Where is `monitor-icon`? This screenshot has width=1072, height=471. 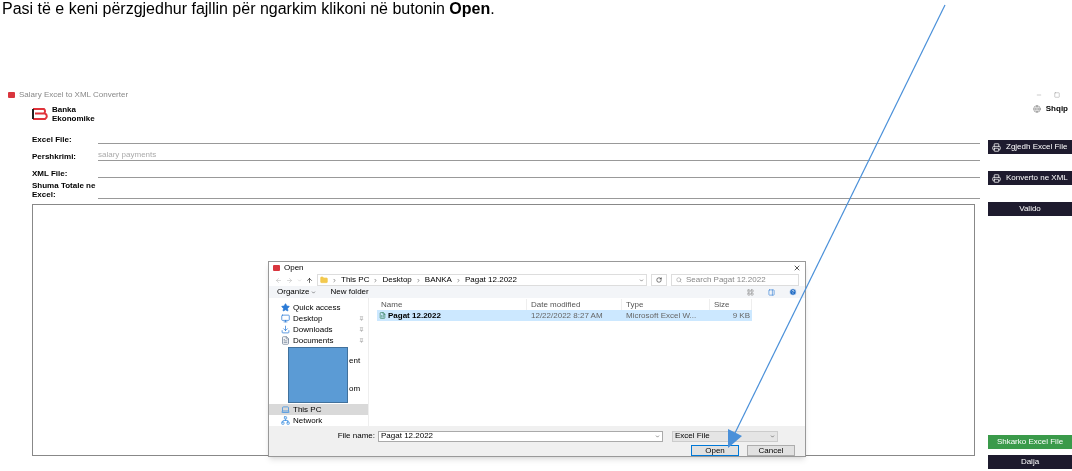 monitor-icon is located at coordinates (285, 318).